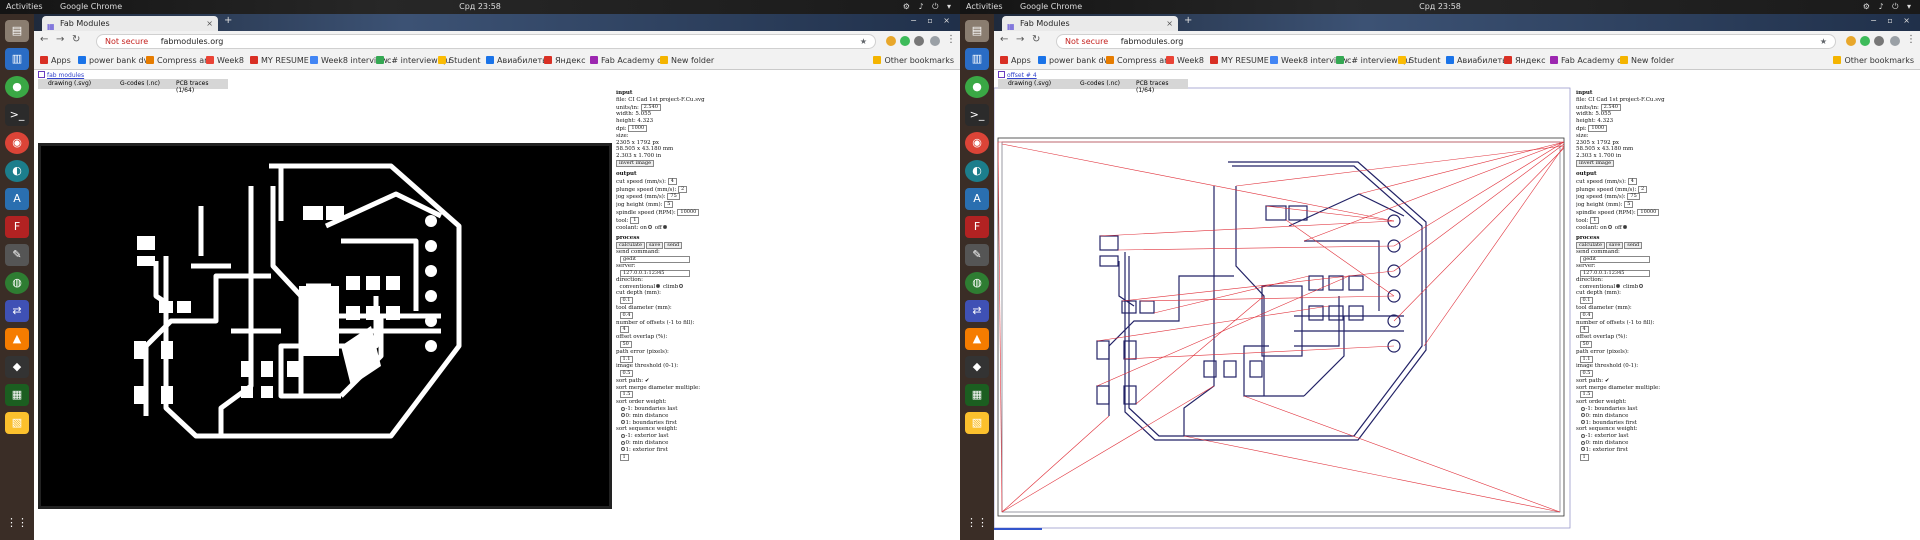 This screenshot has height=540, width=1920. Describe the element at coordinates (1607, 381) in the screenshot. I see `sort-path-checkbox: ✔` at that location.